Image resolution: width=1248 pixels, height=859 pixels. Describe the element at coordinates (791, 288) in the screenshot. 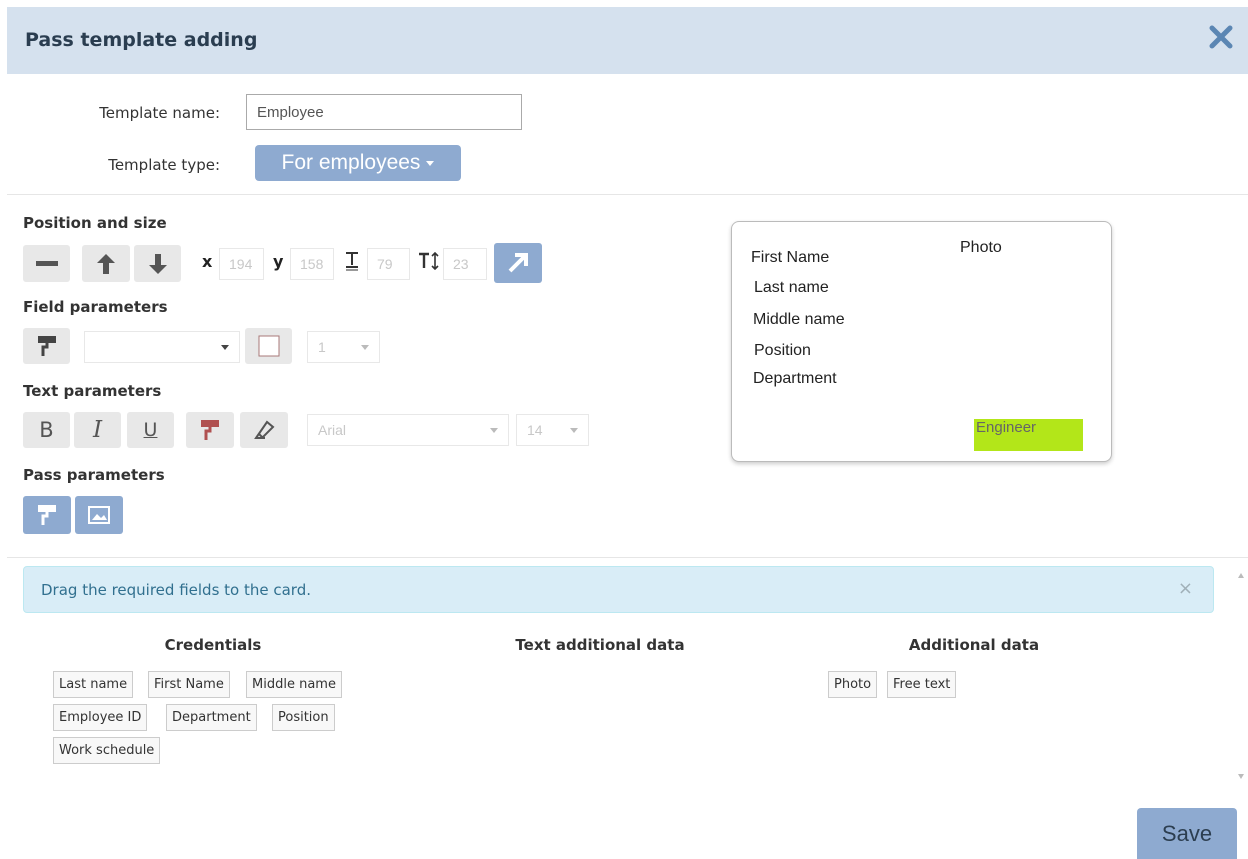

I see `card-field-last-name: Last name` at that location.